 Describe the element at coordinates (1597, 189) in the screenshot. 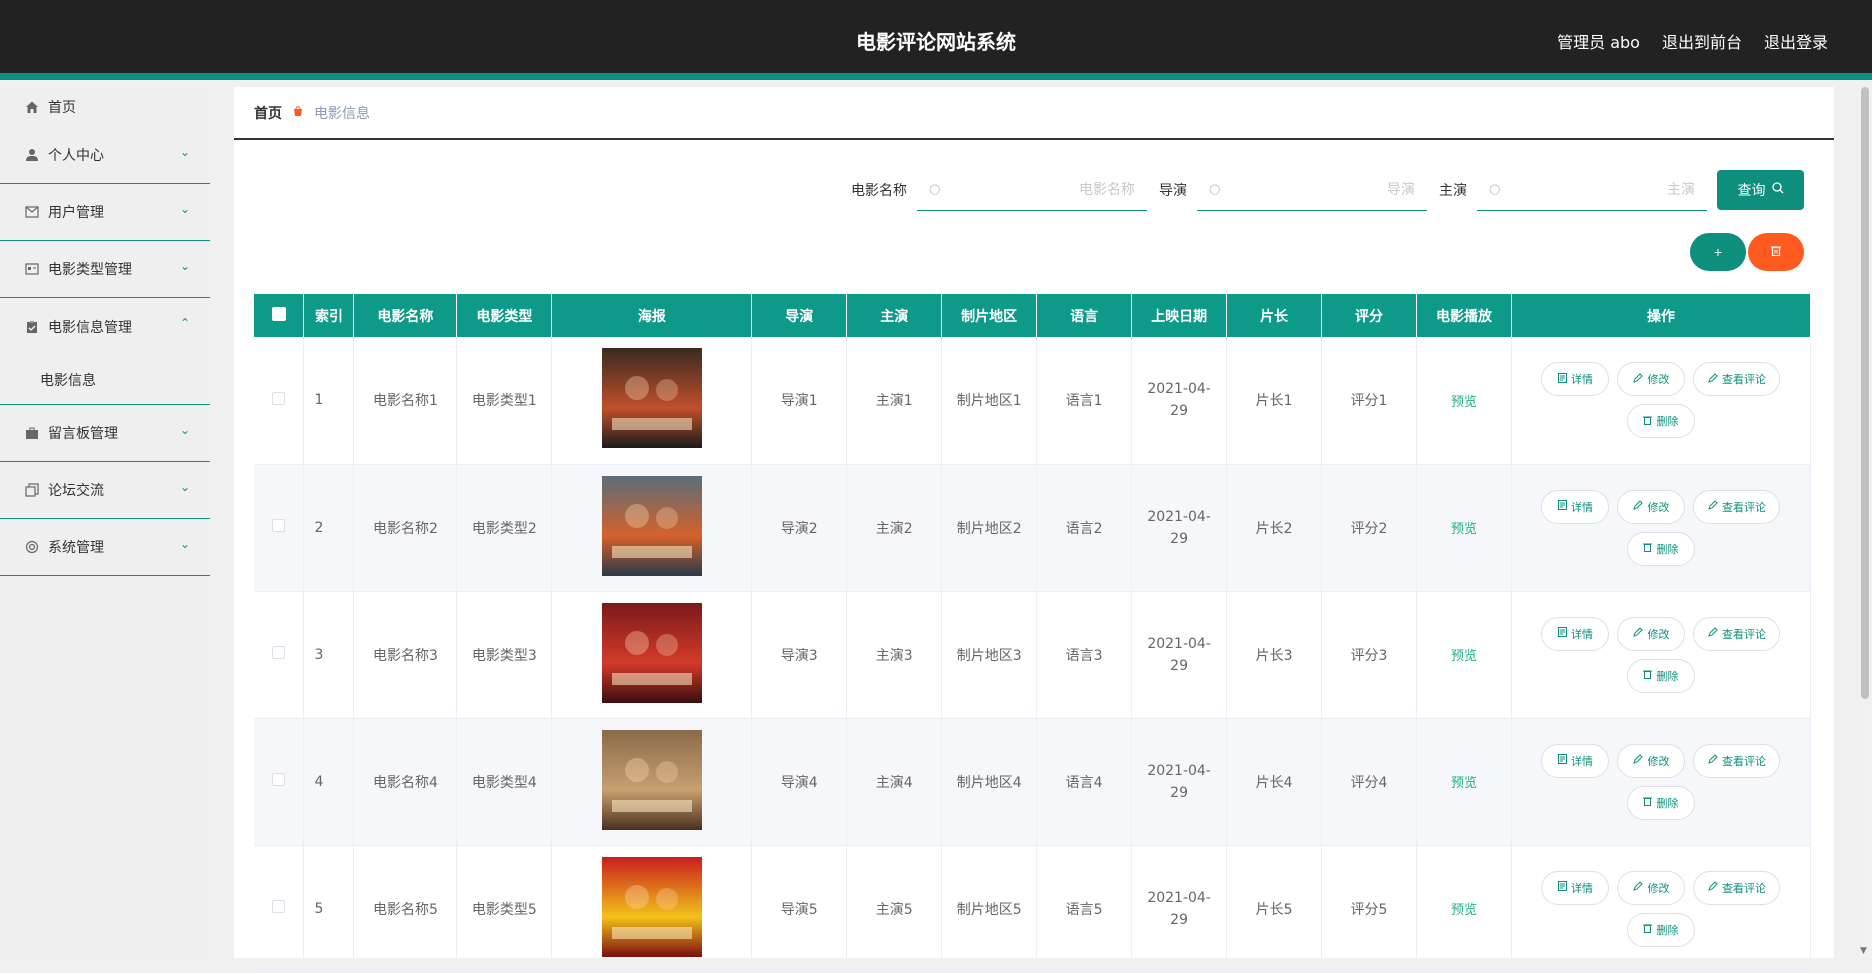

I see `actor-input` at that location.